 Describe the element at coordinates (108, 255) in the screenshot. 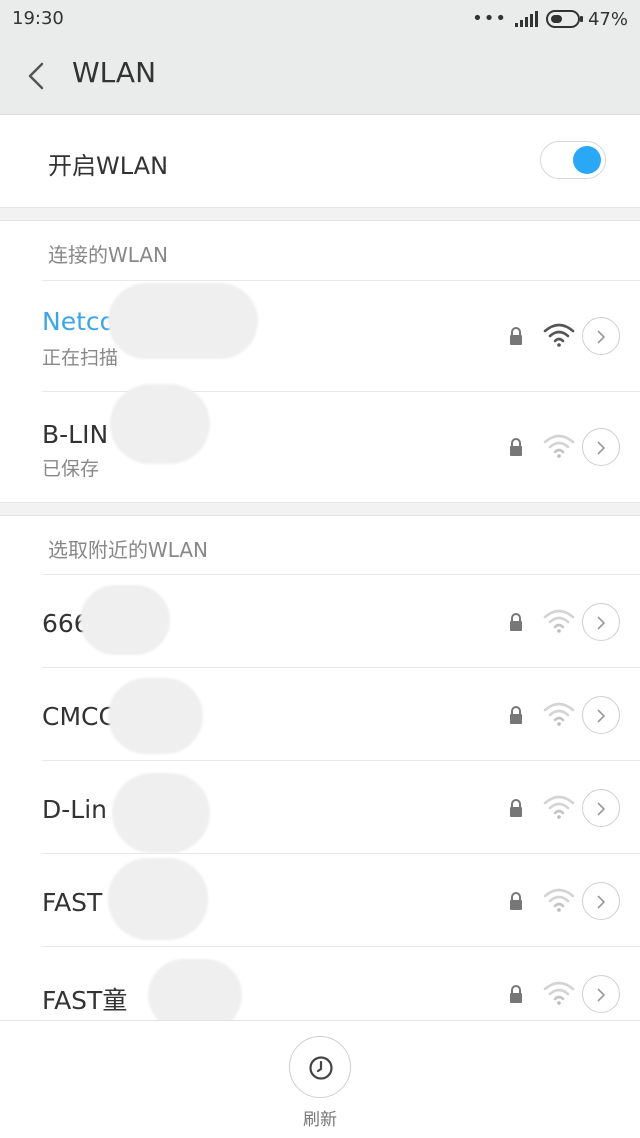

I see `connected-section-title: 连接的WLAN` at that location.